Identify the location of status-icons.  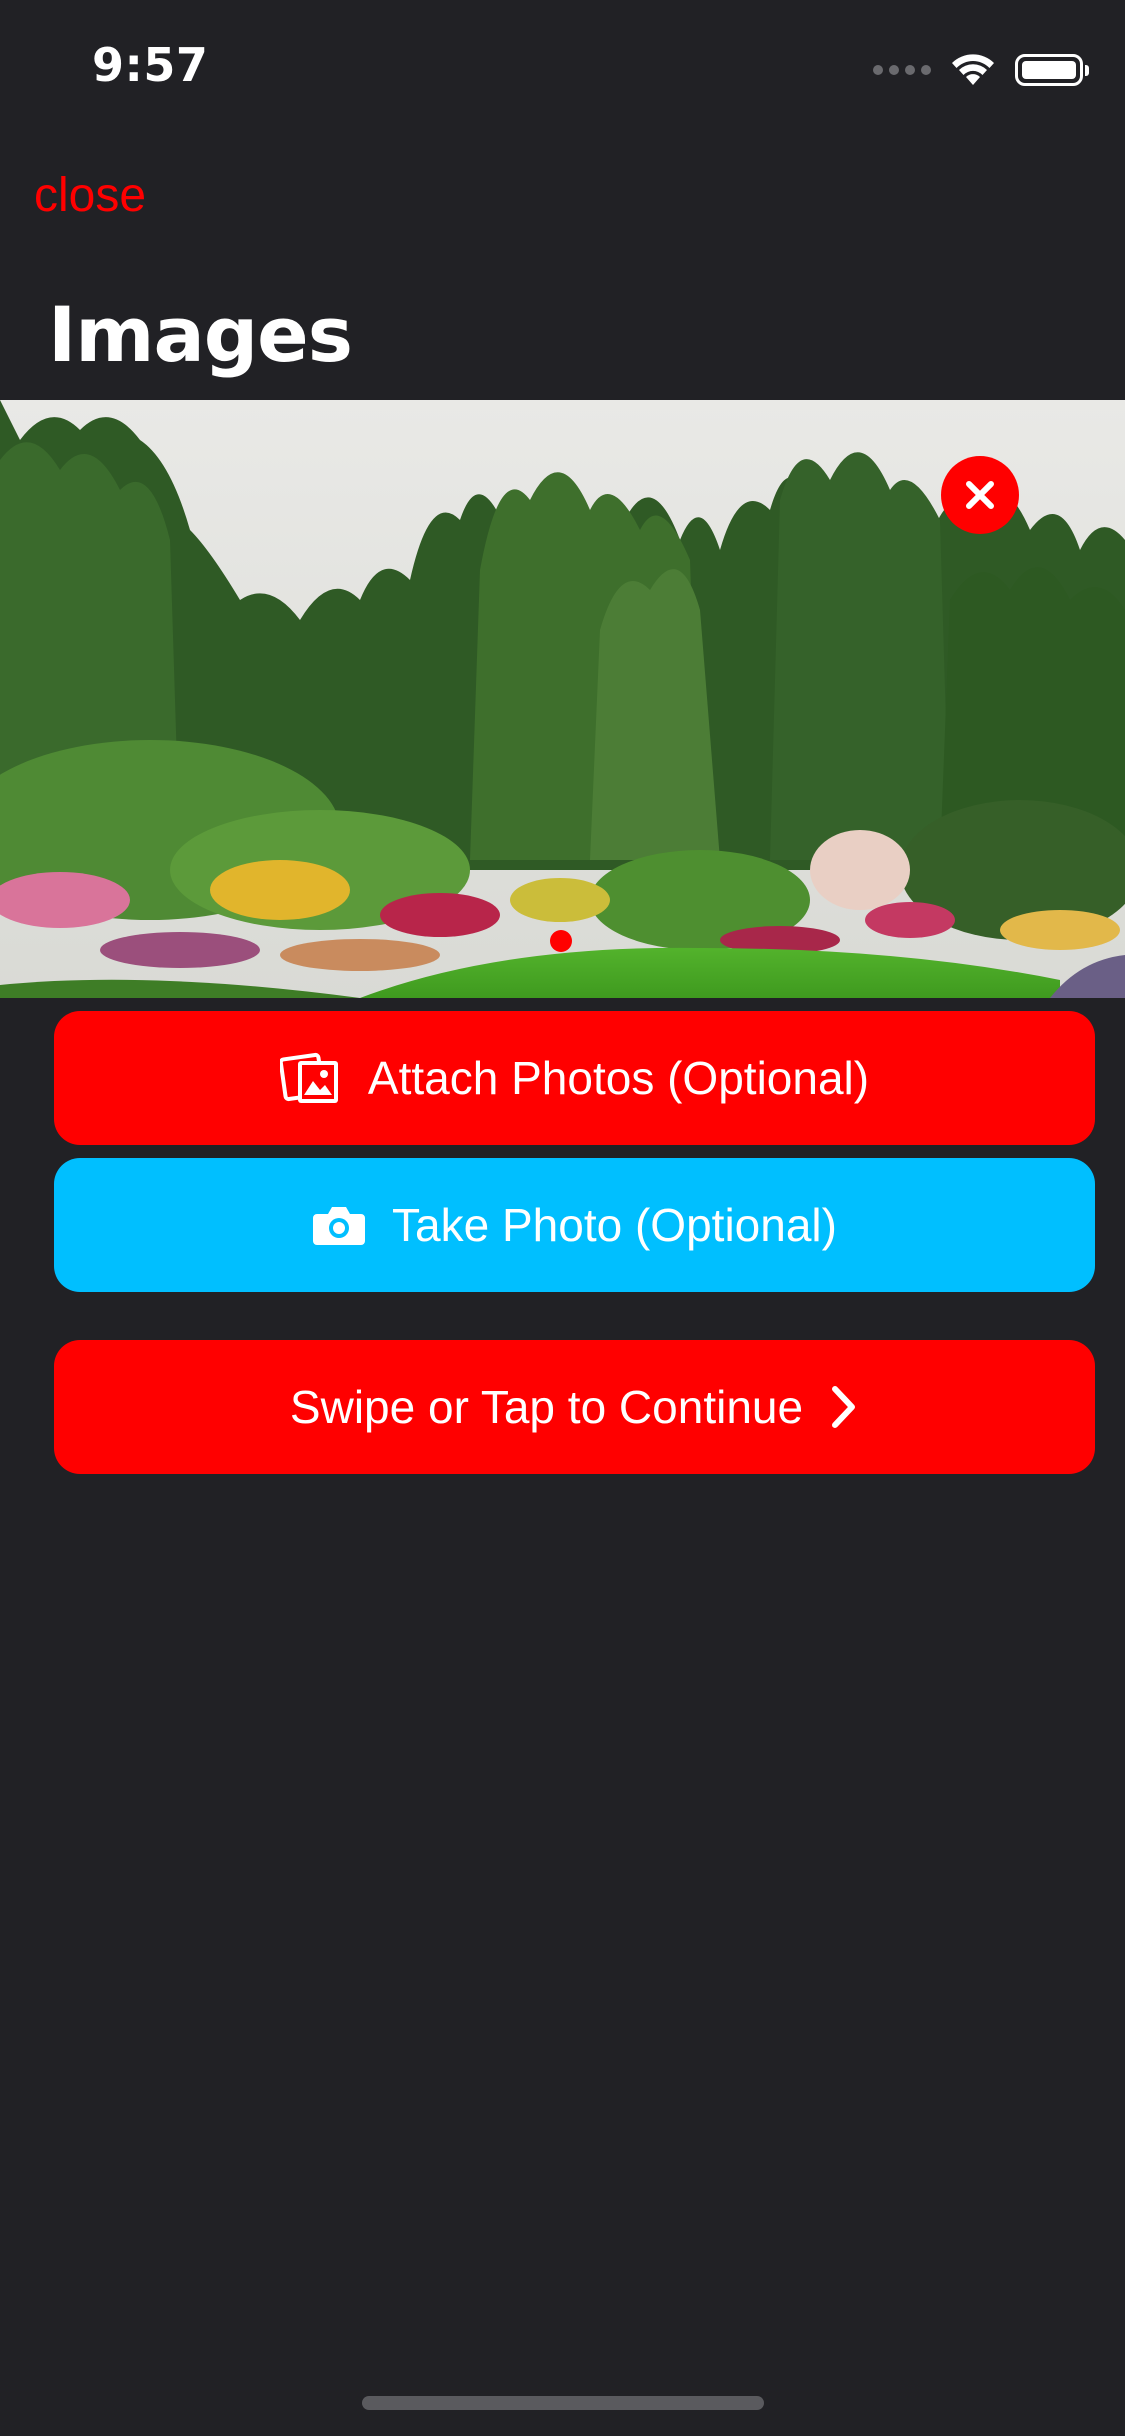
(981, 70).